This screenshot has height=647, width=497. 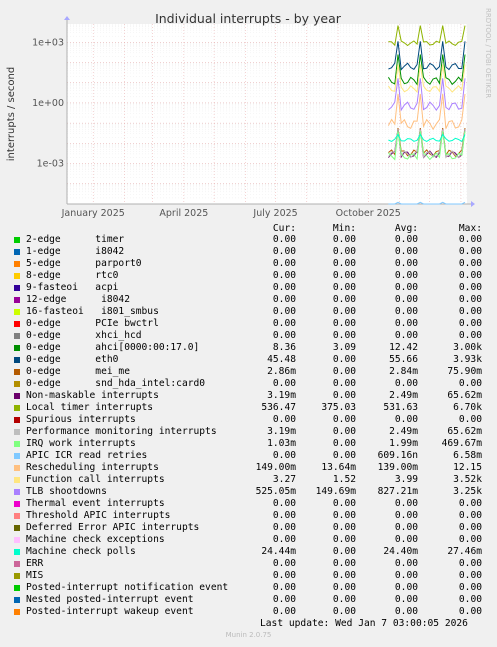 I want to click on legend-min-value: 375.03, so click(x=338, y=407).